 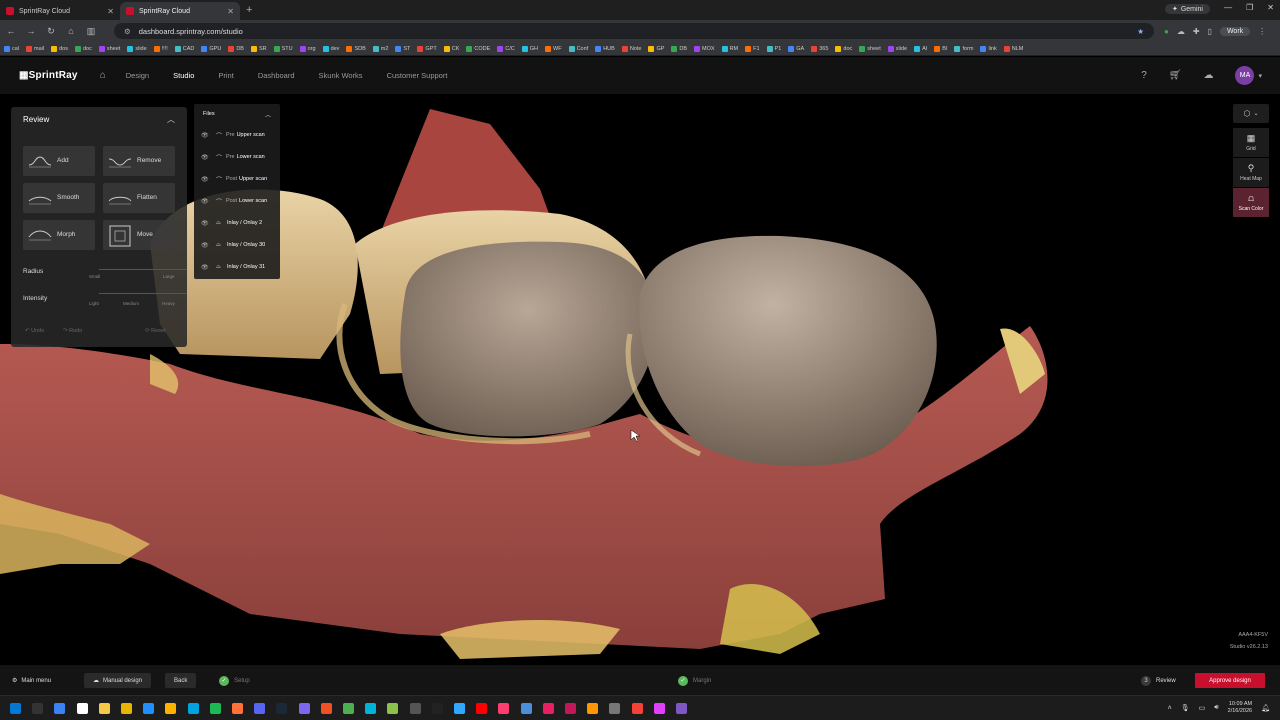 What do you see at coordinates (1251, 202) in the screenshot?
I see `scan-color-button: ⩍ Scan Color` at bounding box center [1251, 202].